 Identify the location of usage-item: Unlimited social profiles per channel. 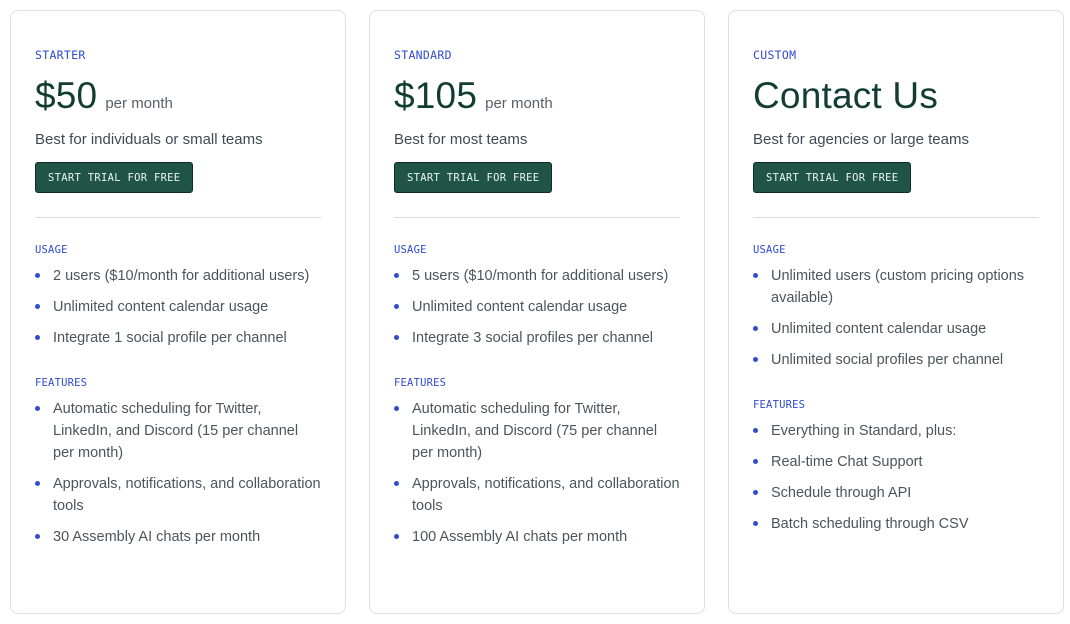
(896, 360).